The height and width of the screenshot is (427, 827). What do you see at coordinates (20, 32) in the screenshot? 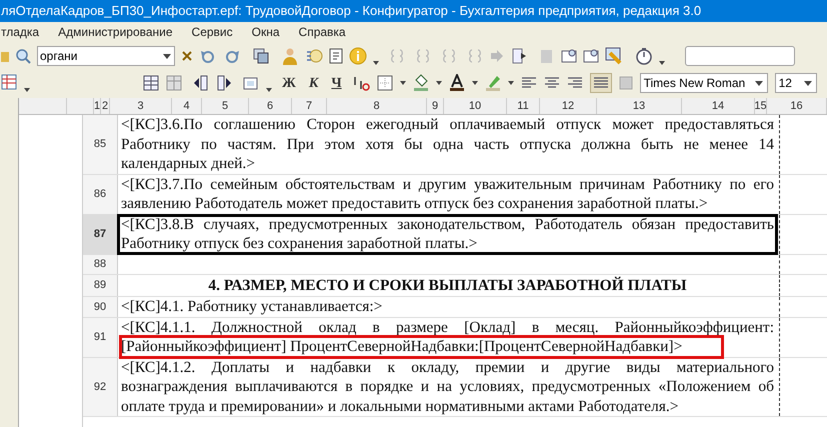
I see `menu-item: тладка` at bounding box center [20, 32].